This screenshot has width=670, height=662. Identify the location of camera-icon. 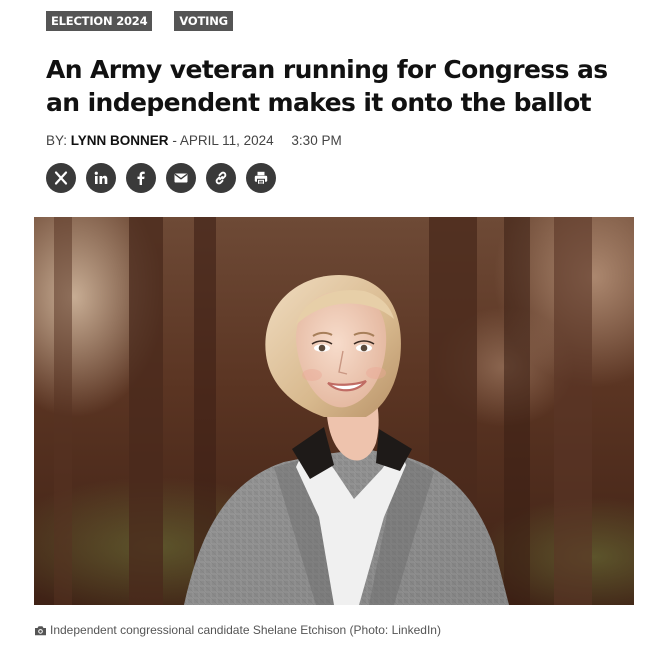
(40, 630).